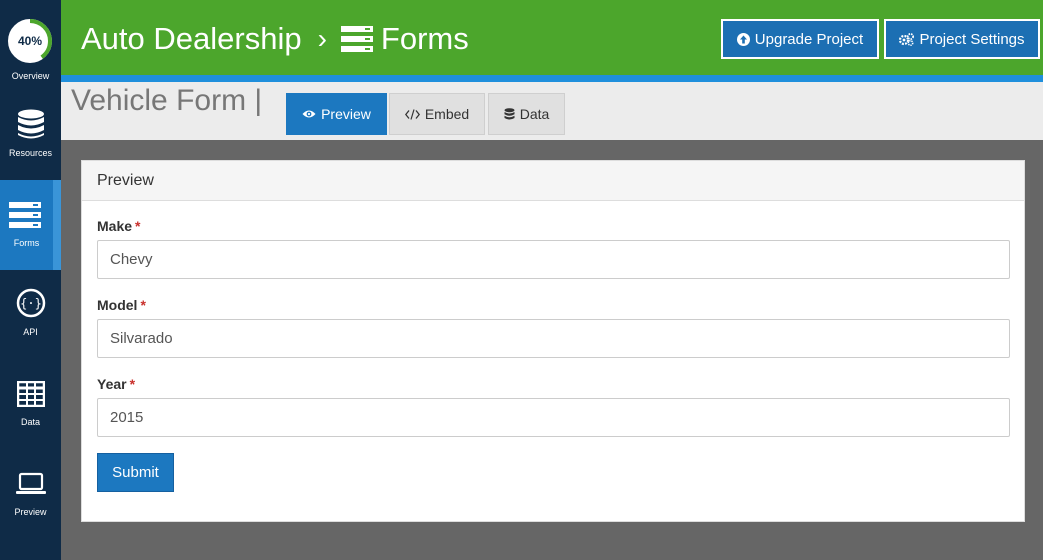 This screenshot has height=560, width=1043. I want to click on tab-embed: Embed, so click(437, 114).